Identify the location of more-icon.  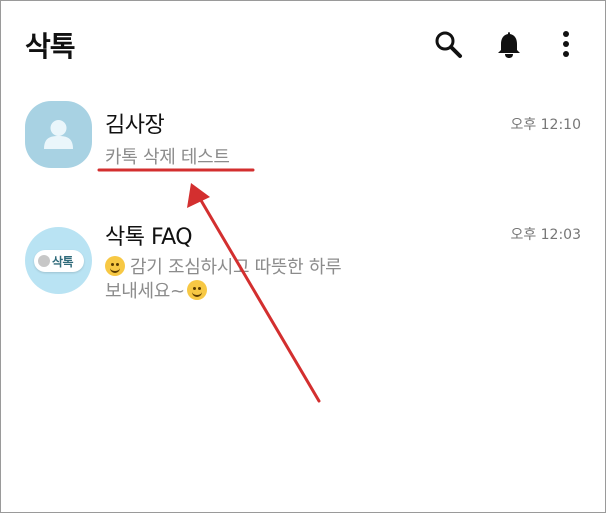
(566, 44).